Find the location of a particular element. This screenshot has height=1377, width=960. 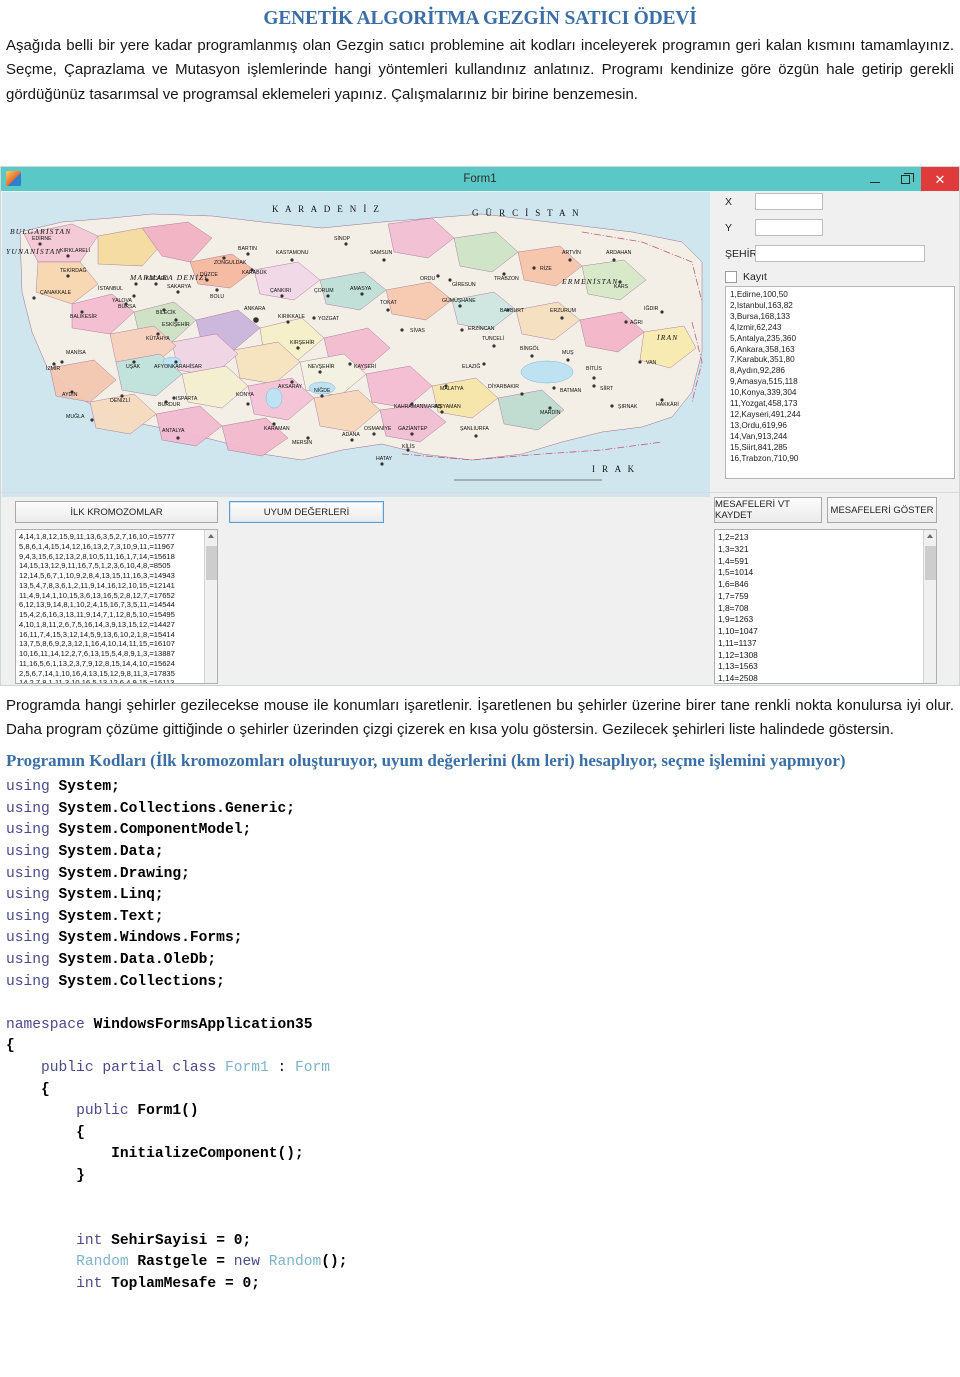

svg-text: SİNOP is located at coordinates (342, 238).